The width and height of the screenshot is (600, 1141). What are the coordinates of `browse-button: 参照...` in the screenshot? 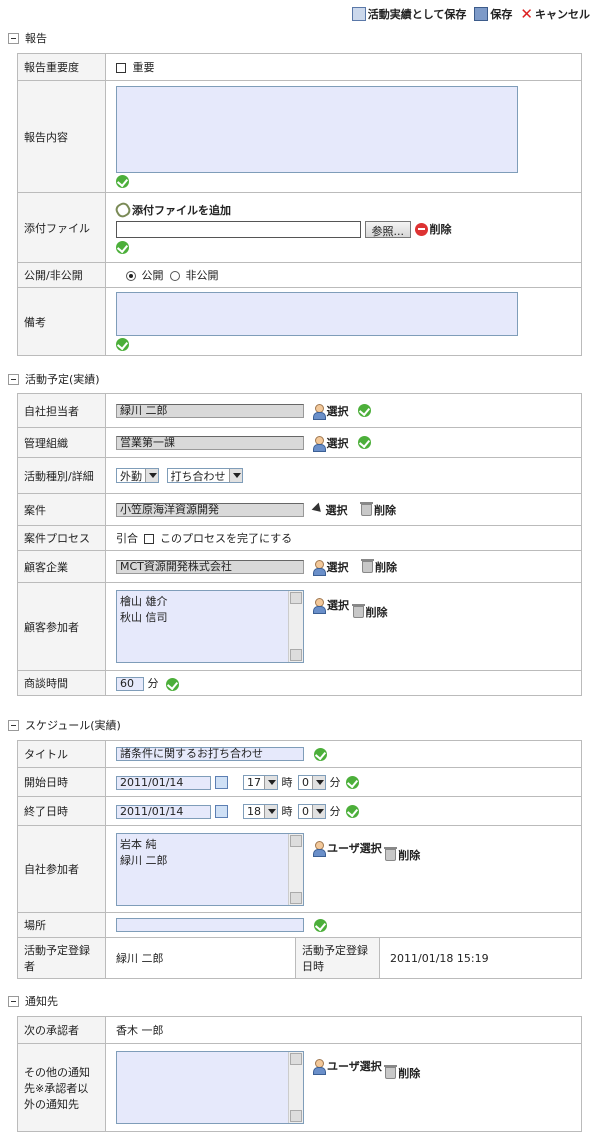 It's located at (387, 229).